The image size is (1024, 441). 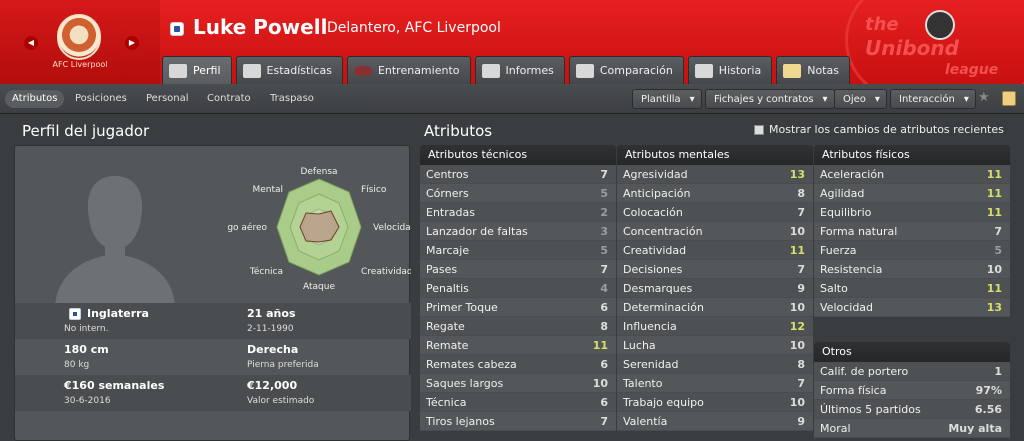 I want to click on attribute-row: Resistencia 10, so click(x=912, y=269).